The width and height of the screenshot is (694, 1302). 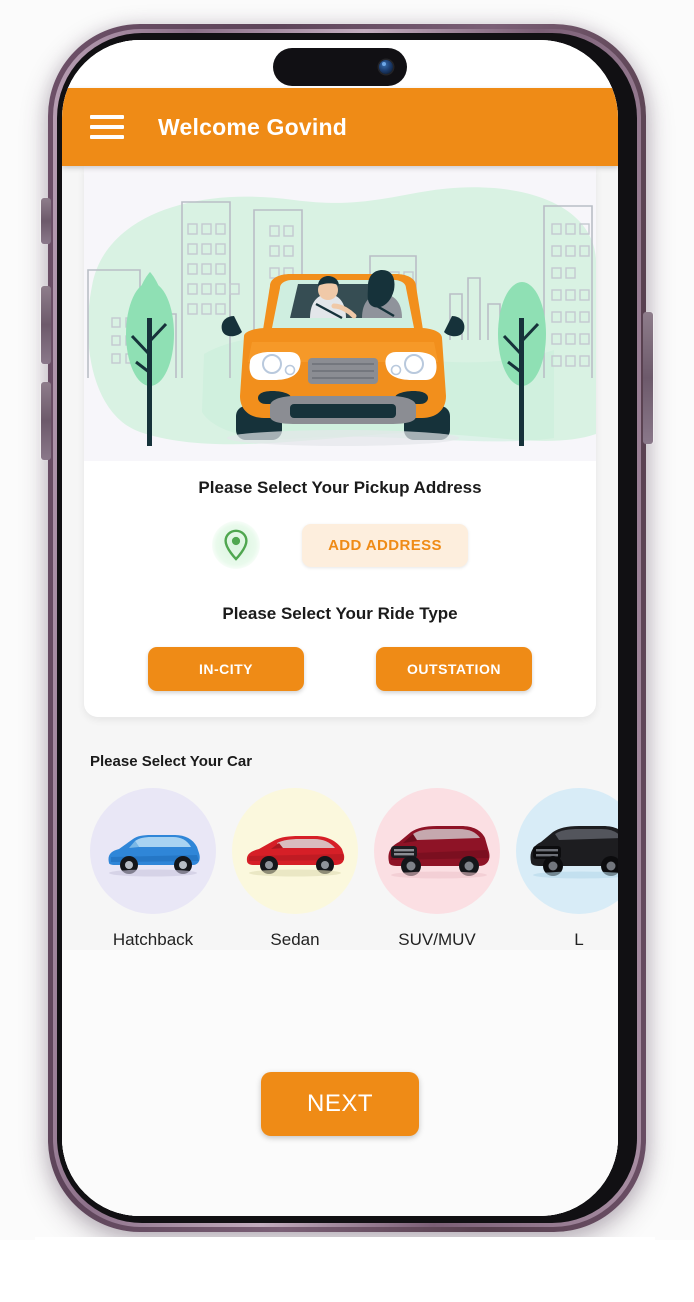 What do you see at coordinates (295, 940) in the screenshot?
I see `car-option-label: Sedan` at bounding box center [295, 940].